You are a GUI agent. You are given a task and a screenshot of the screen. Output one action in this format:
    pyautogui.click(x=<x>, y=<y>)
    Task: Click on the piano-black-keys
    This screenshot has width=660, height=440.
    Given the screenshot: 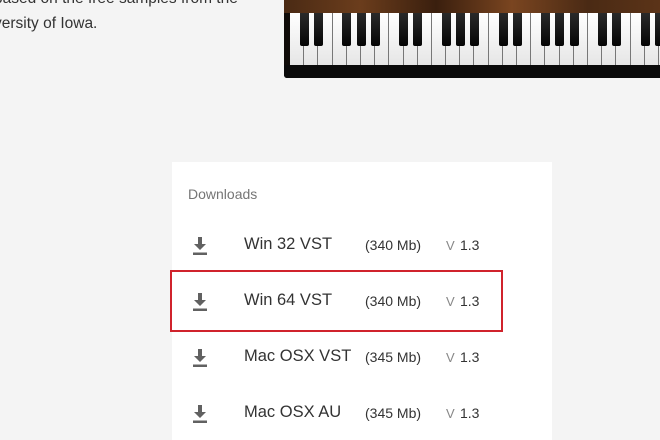 What is the action you would take?
    pyautogui.click(x=475, y=29)
    